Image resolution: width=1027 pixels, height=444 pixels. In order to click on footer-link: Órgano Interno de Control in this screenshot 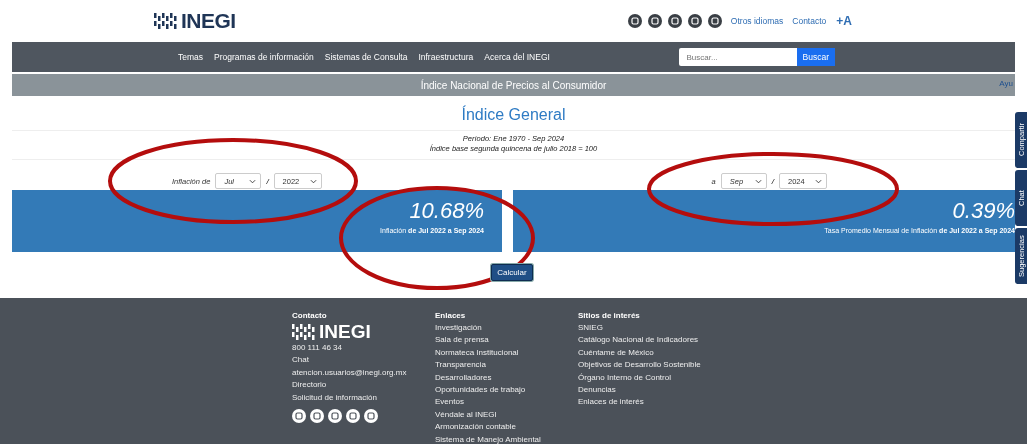, I will do `click(678, 378)`.